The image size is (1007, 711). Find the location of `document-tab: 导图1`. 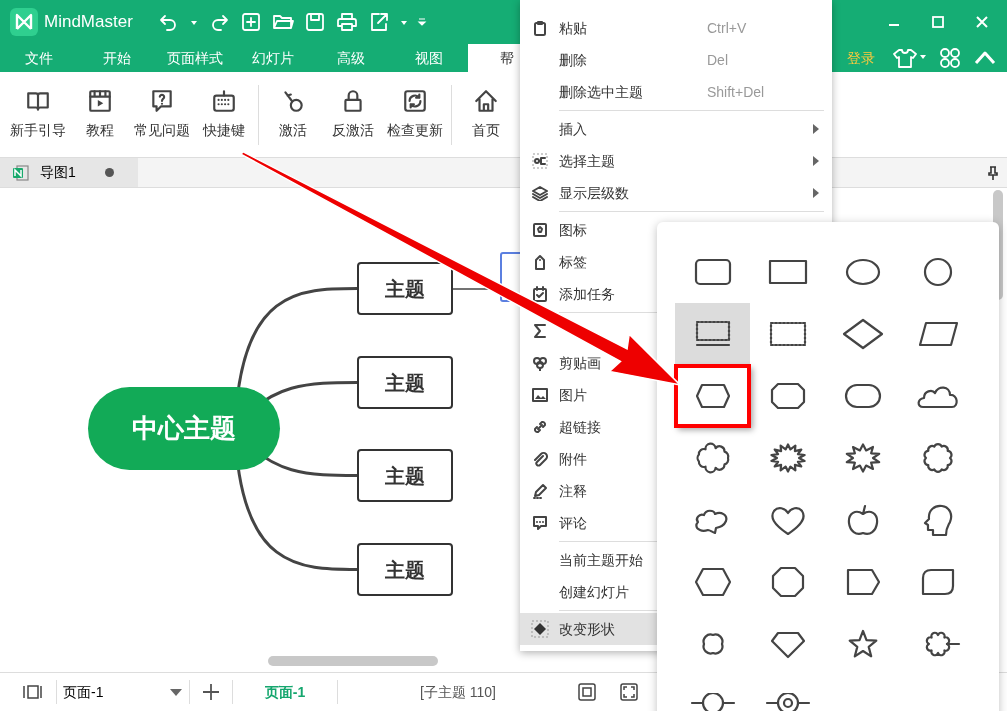

document-tab: 导图1 is located at coordinates (69, 172).